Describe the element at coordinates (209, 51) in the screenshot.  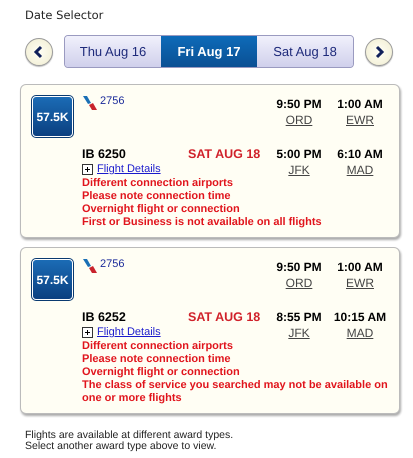
I see `date-tab: Fri Aug 17` at that location.